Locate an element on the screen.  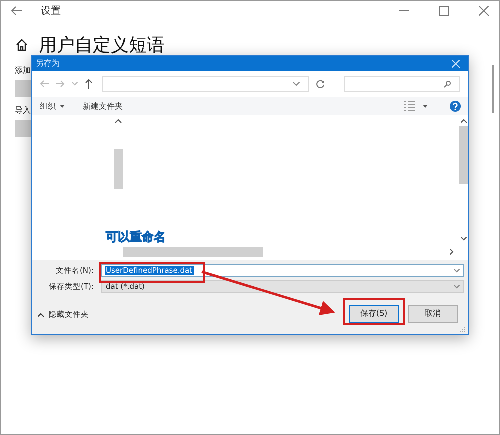
section-label: 导入 is located at coordinates (23, 110).